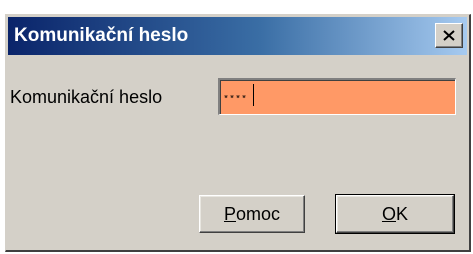  I want to click on close-icon, so click(449, 35).